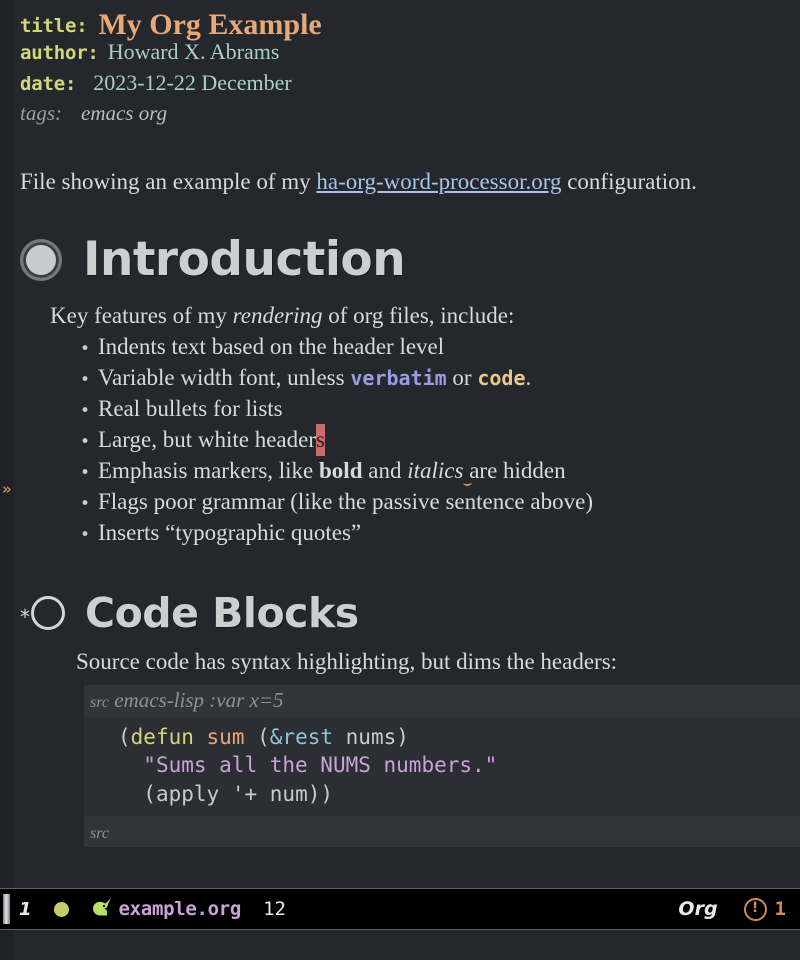  I want to click on list-item-text: Real bullets for lists, so click(190, 409).